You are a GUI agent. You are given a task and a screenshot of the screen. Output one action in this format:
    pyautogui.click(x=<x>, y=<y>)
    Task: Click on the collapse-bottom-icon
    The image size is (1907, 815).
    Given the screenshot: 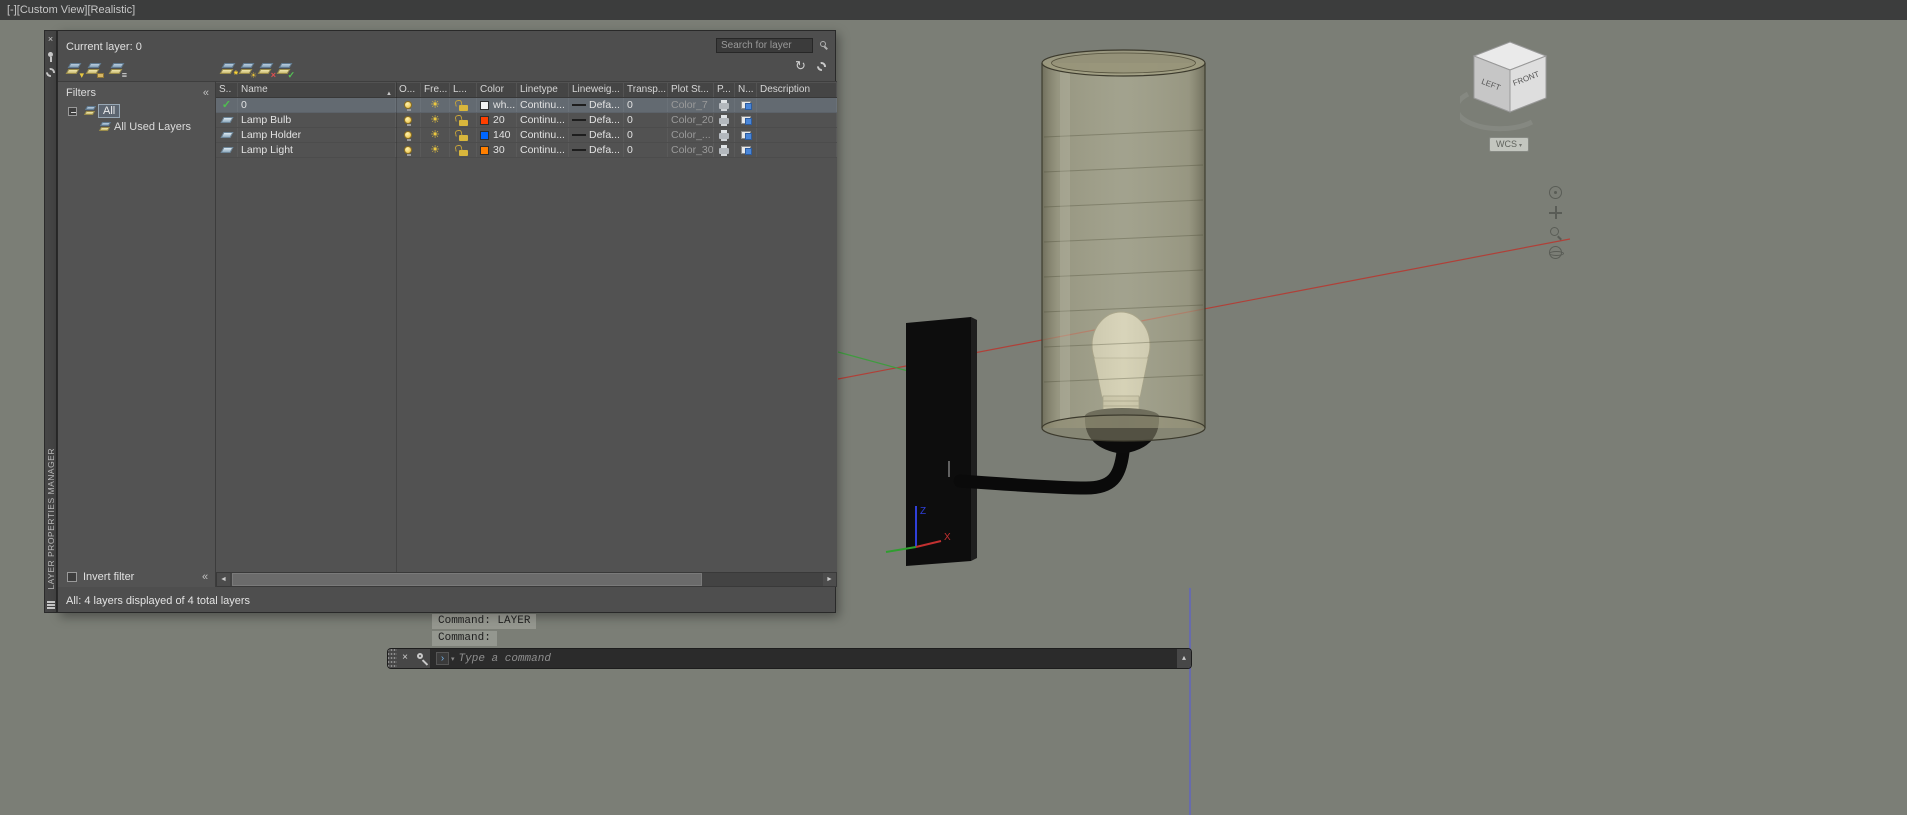 What is the action you would take?
    pyautogui.click(x=205, y=577)
    